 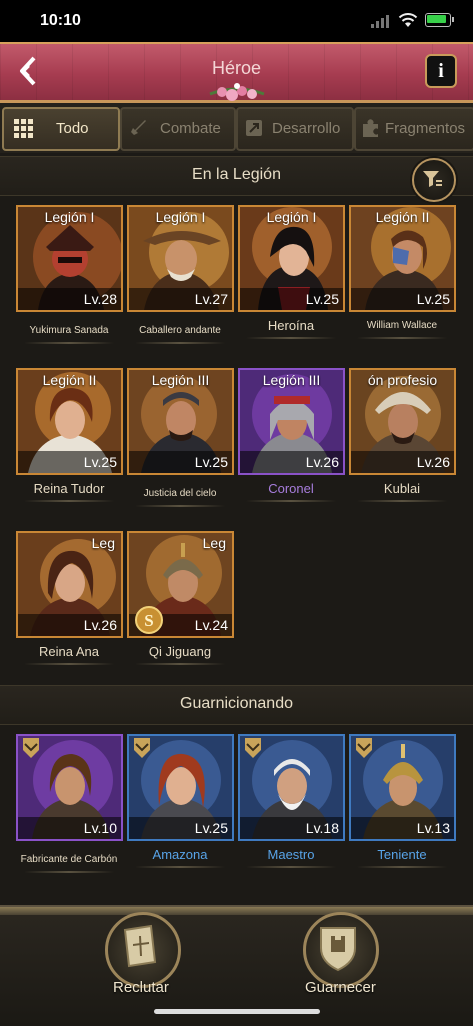 I want to click on hero-level: Lv.27, so click(x=180, y=299).